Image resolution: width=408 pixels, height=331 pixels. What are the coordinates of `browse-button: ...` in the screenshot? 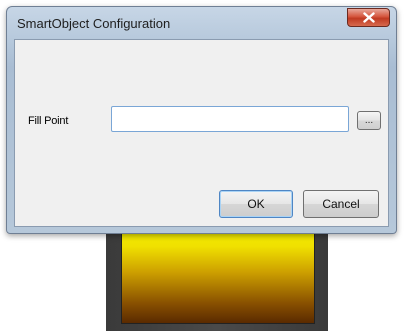 It's located at (369, 120).